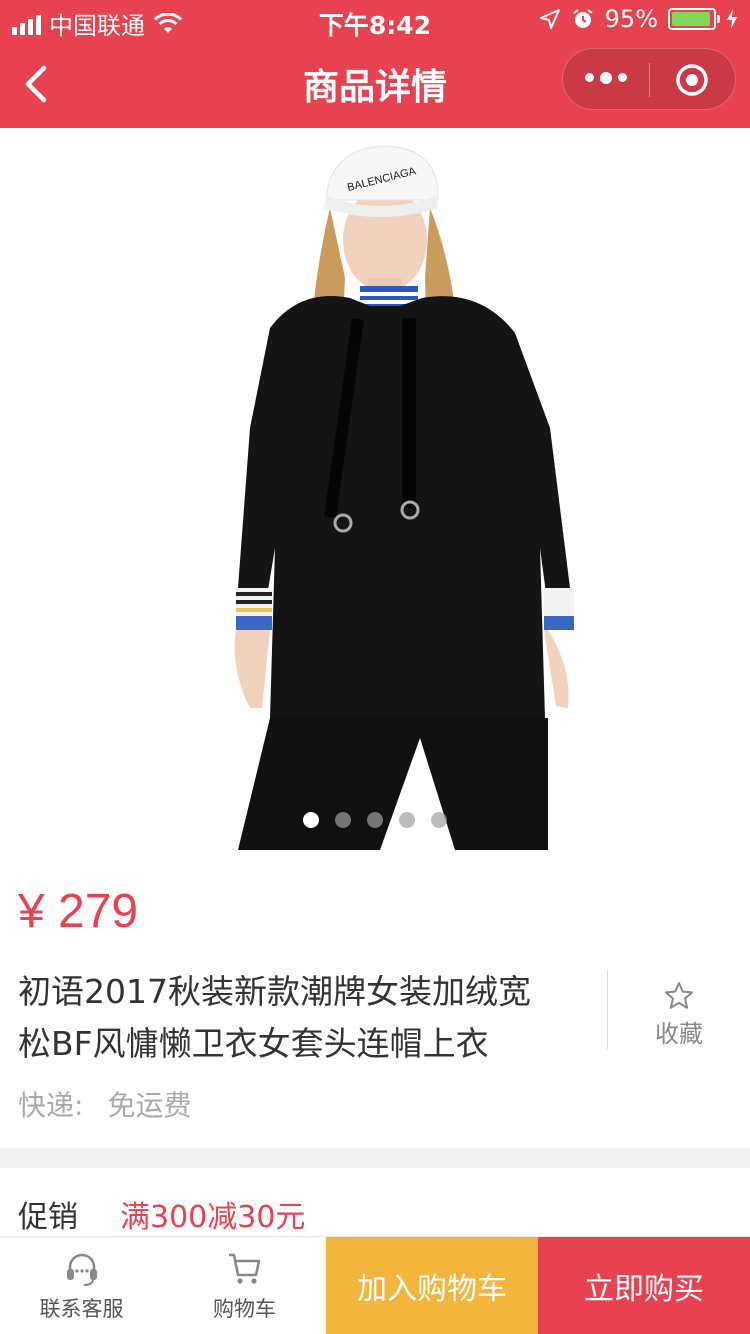 Image resolution: width=750 pixels, height=1334 pixels. What do you see at coordinates (81, 1309) in the screenshot?
I see `customer-service-label: 联系客服` at bounding box center [81, 1309].